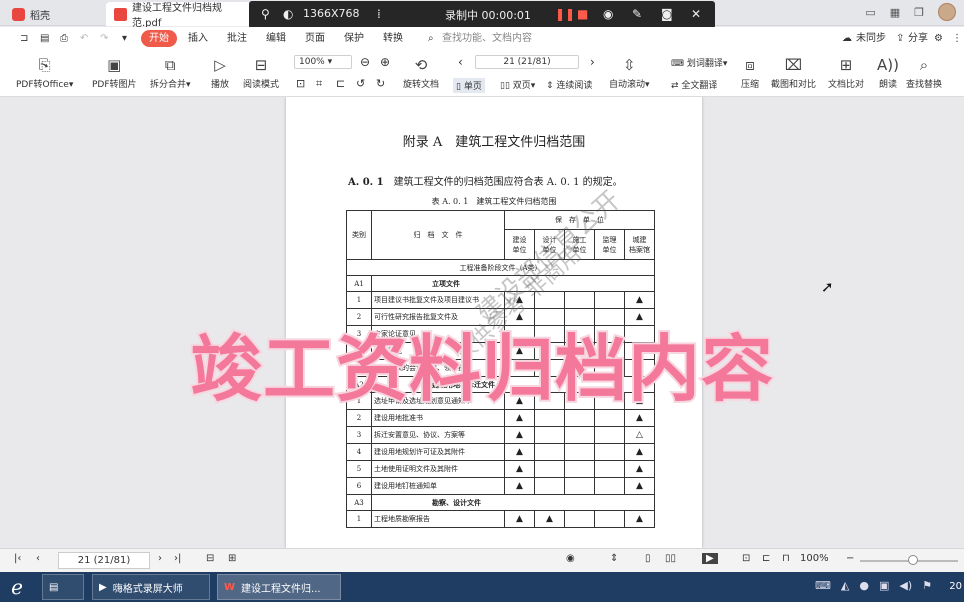 The image size is (964, 602). Describe the element at coordinates (487, 38) in the screenshot. I see `search-input: 查找功能、文档内容` at that location.